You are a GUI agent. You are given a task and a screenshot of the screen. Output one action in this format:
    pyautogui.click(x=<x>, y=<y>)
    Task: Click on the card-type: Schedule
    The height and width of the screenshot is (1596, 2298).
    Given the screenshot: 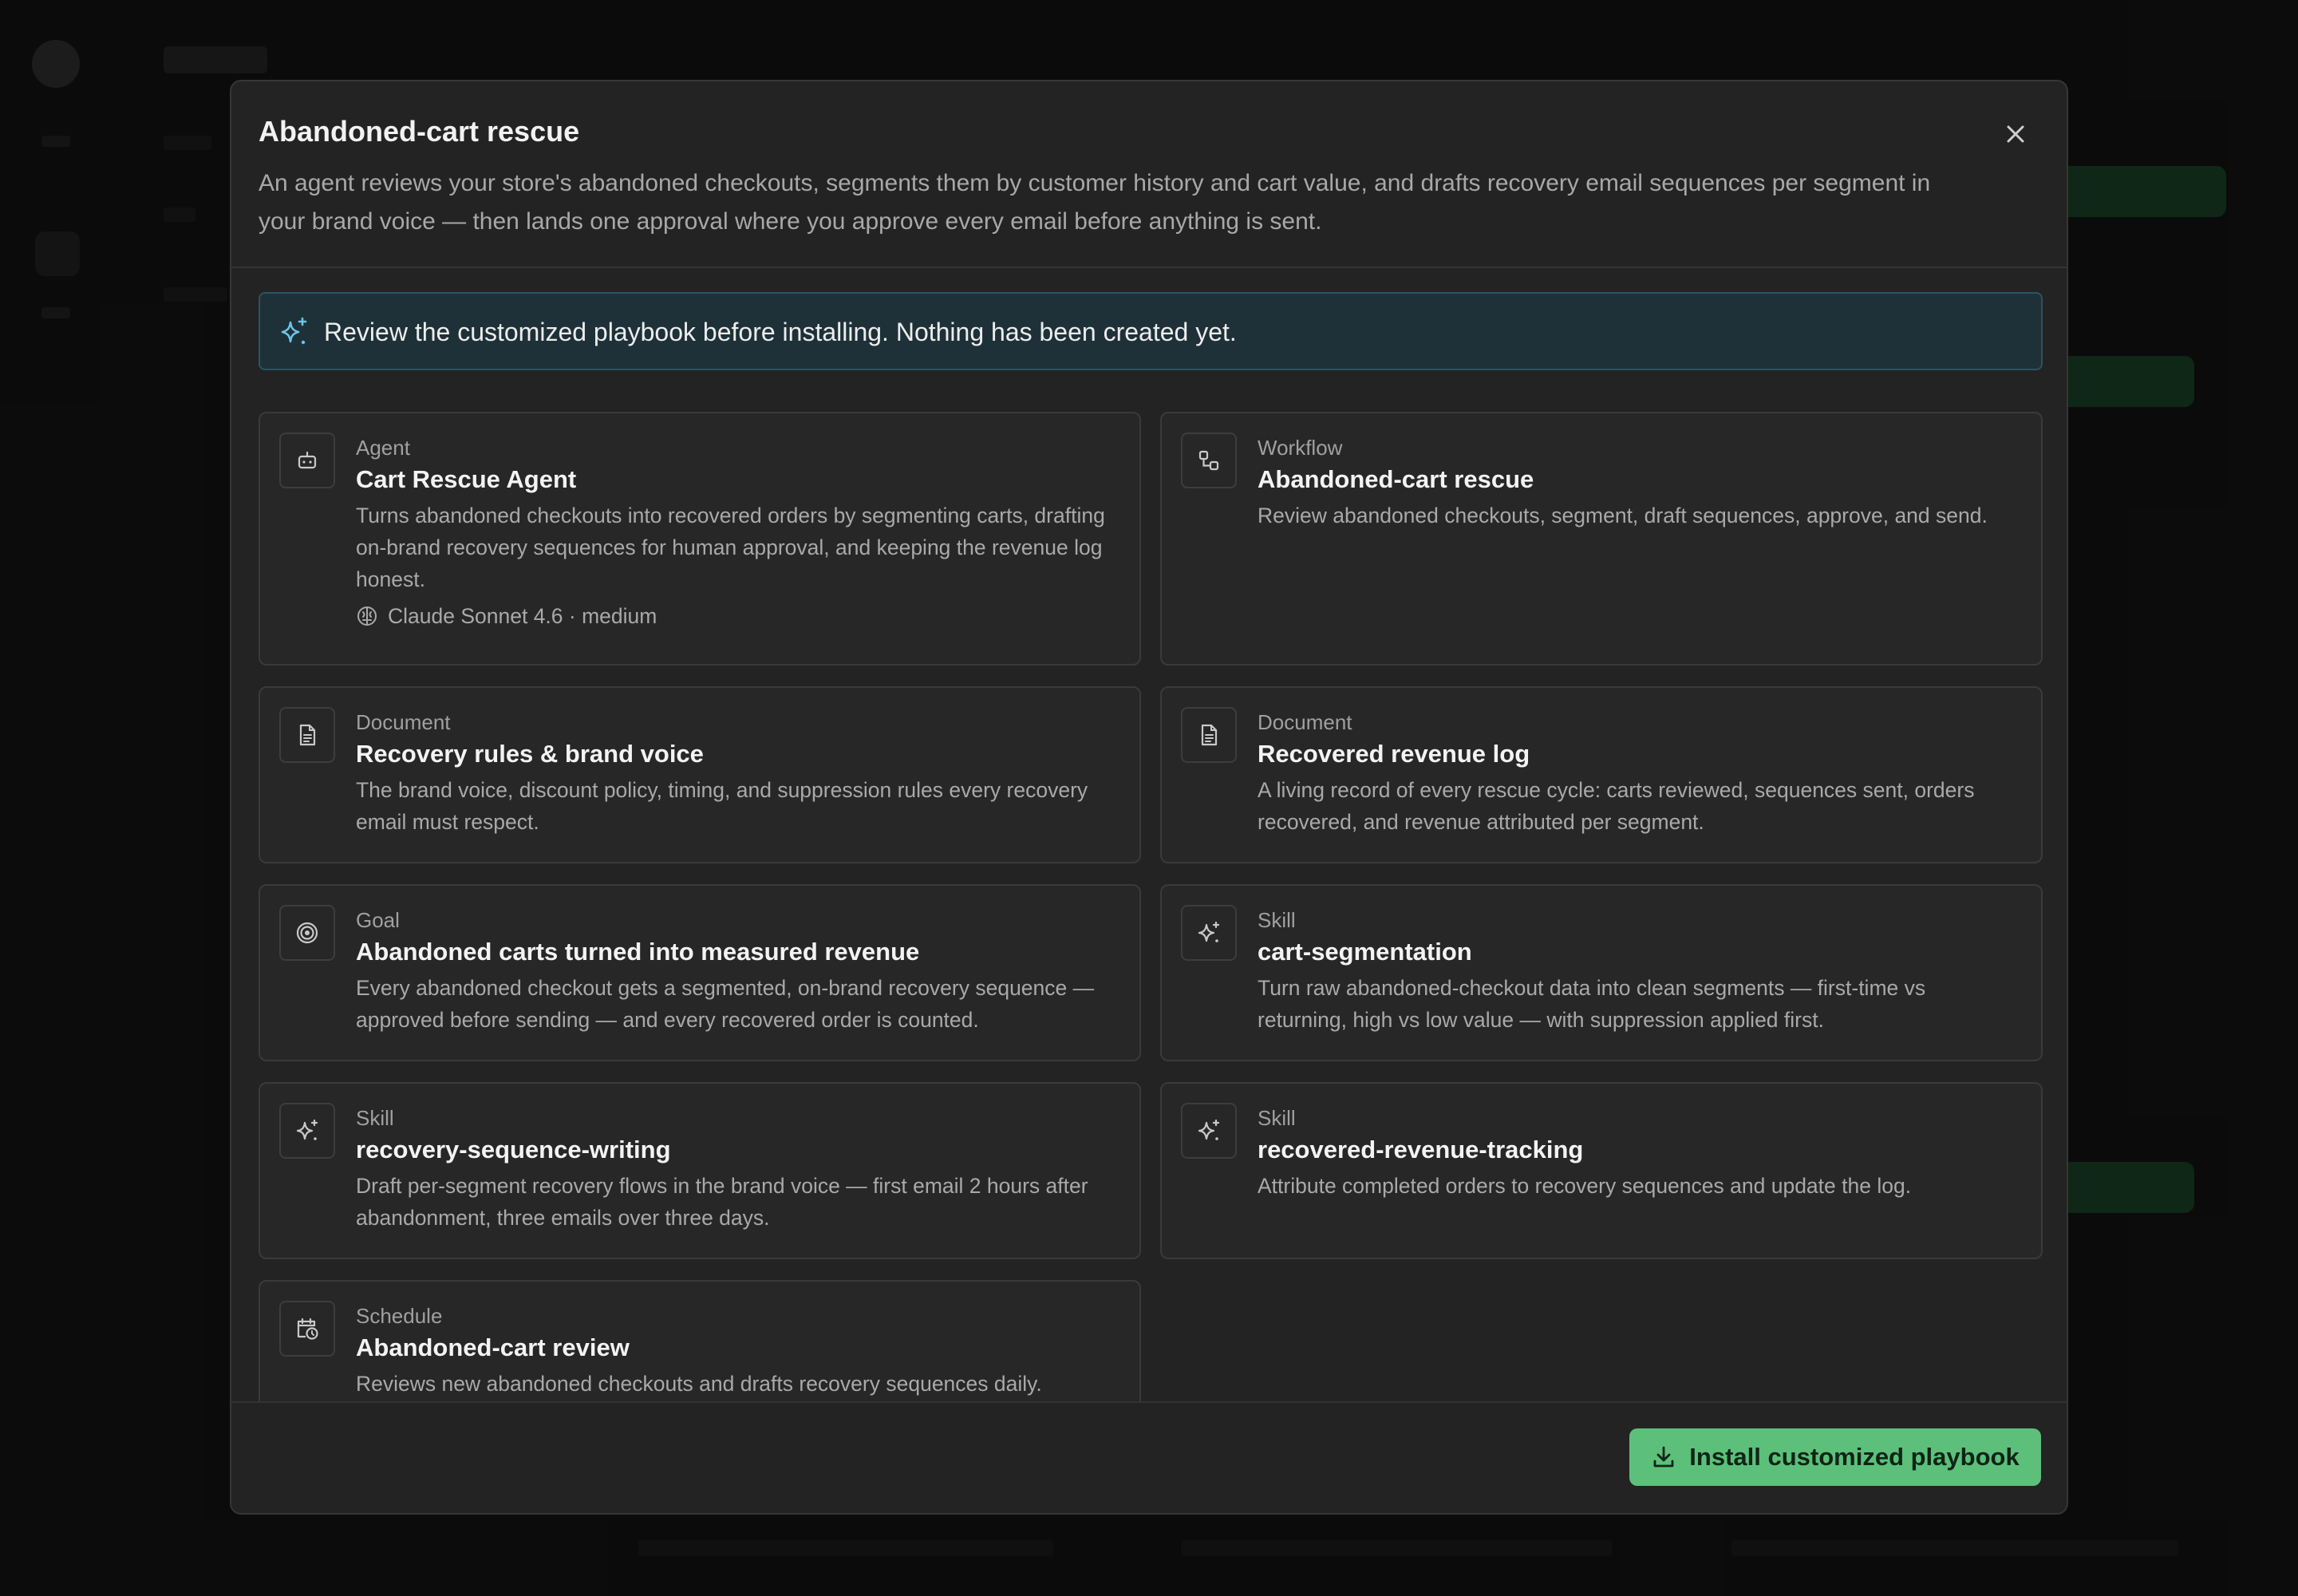 What is the action you would take?
    pyautogui.click(x=399, y=1316)
    